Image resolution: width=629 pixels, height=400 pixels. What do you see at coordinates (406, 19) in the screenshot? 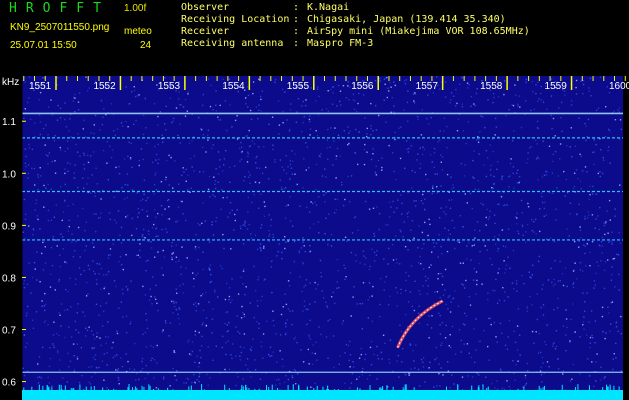
I see `info-value: Chigasaki, Japan (139.414 35.340)` at bounding box center [406, 19].